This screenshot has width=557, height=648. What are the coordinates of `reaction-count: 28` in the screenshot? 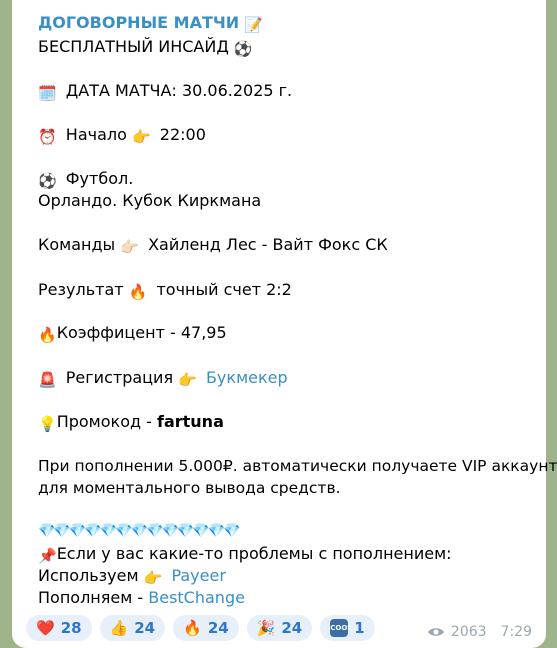 It's located at (71, 628).